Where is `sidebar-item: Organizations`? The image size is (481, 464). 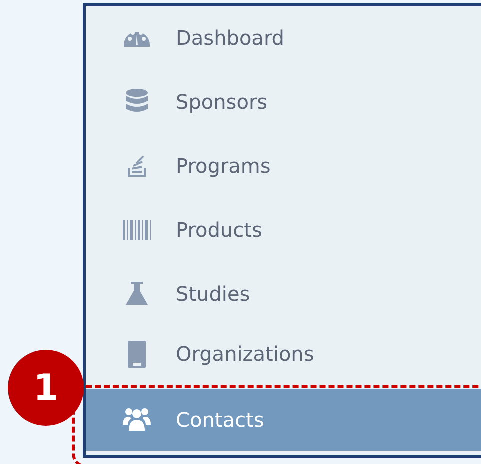
sidebar-item: Organizations is located at coordinates (283, 354).